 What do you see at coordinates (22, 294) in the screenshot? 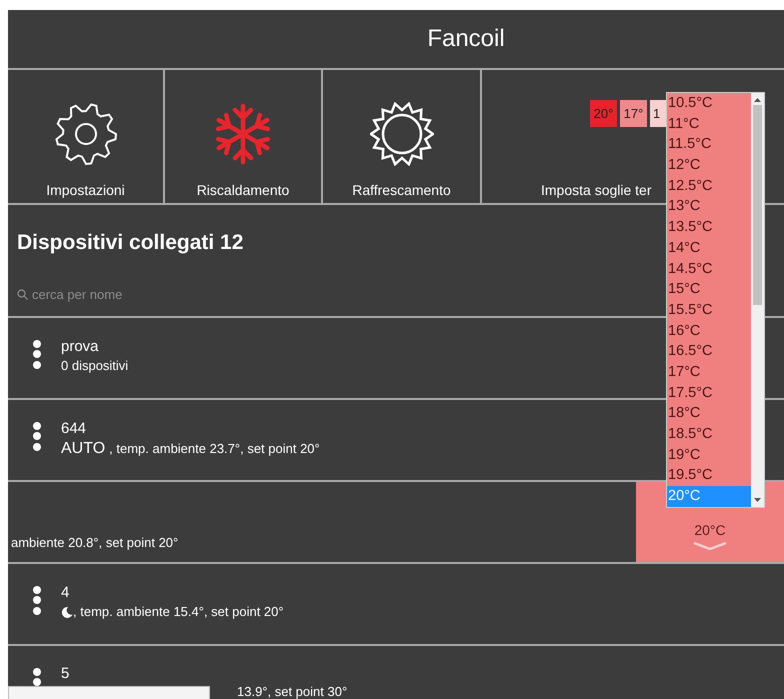
I see `search-icon` at bounding box center [22, 294].